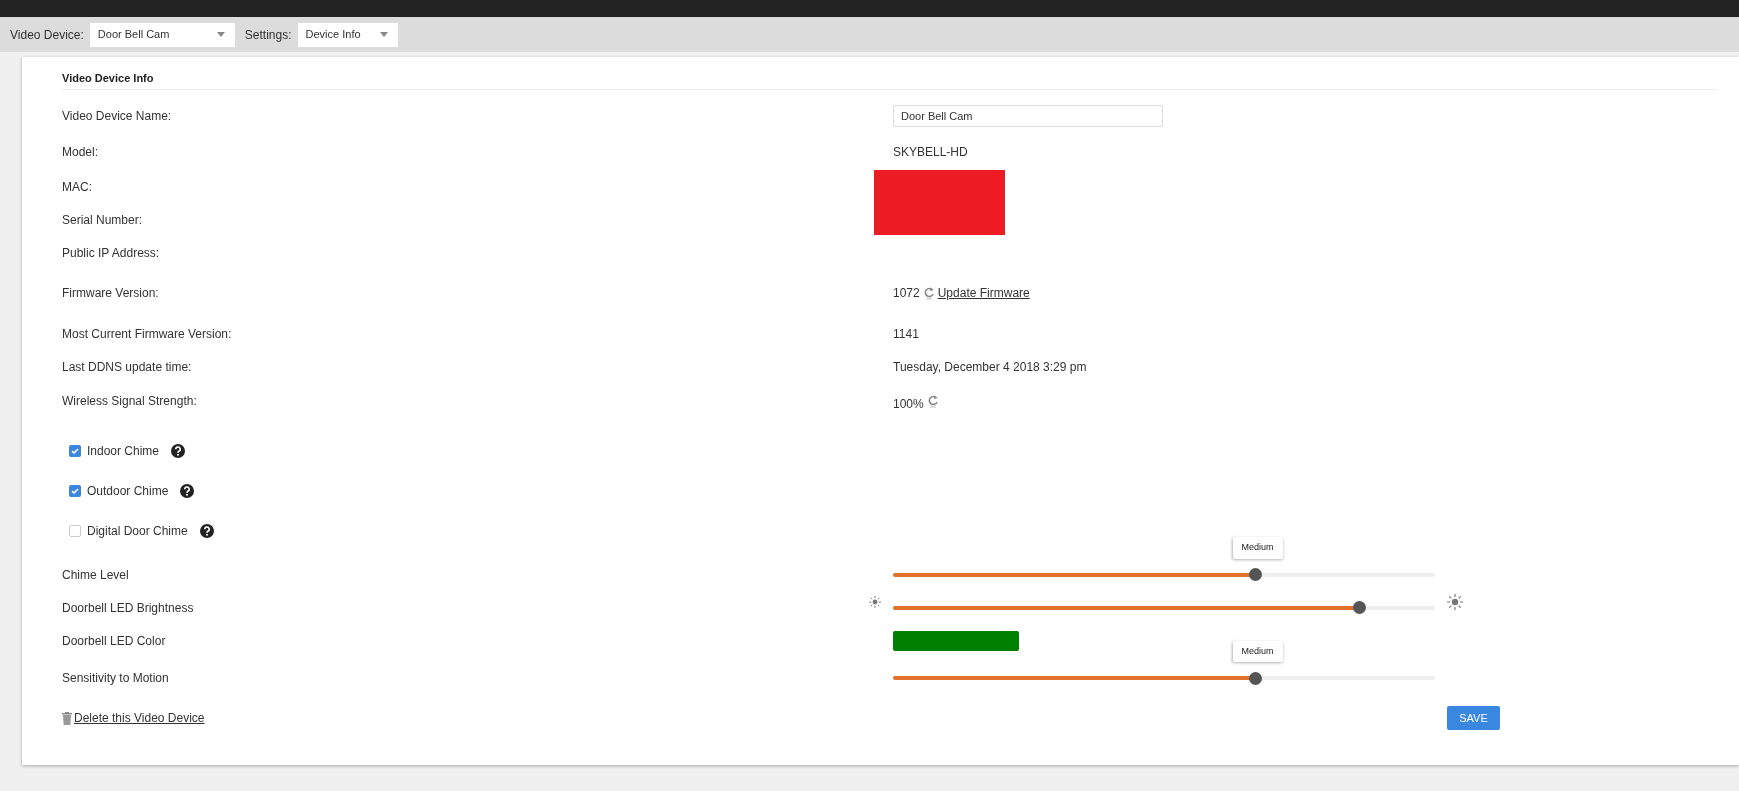 The width and height of the screenshot is (1739, 791). I want to click on field-label: Most Current Firmware Version:, so click(147, 334).